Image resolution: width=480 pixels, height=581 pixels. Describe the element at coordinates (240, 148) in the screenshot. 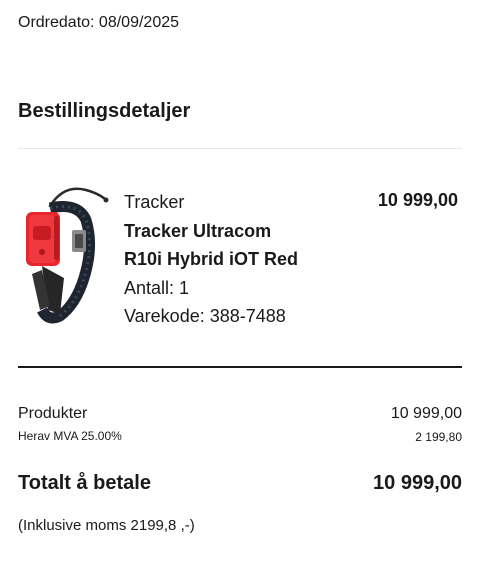

I see `divider` at that location.